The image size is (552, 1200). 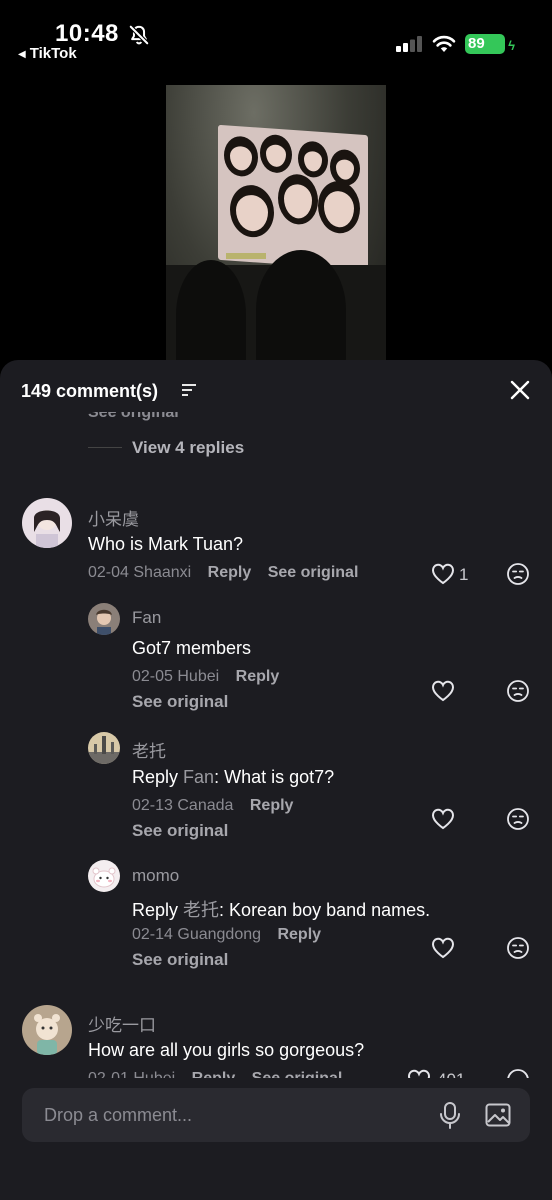 I want to click on back-app-label: TikTok, so click(x=53, y=53).